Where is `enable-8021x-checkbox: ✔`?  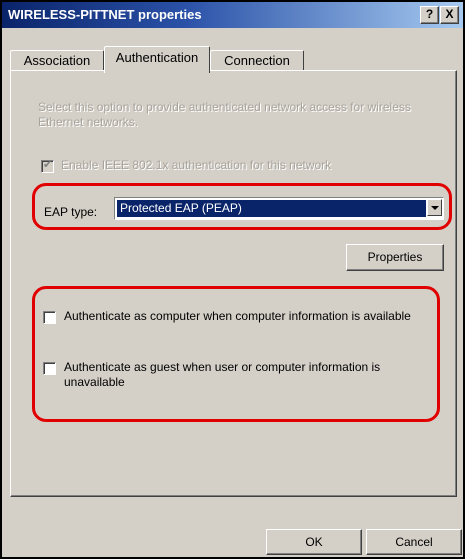 enable-8021x-checkbox: ✔ is located at coordinates (47, 166).